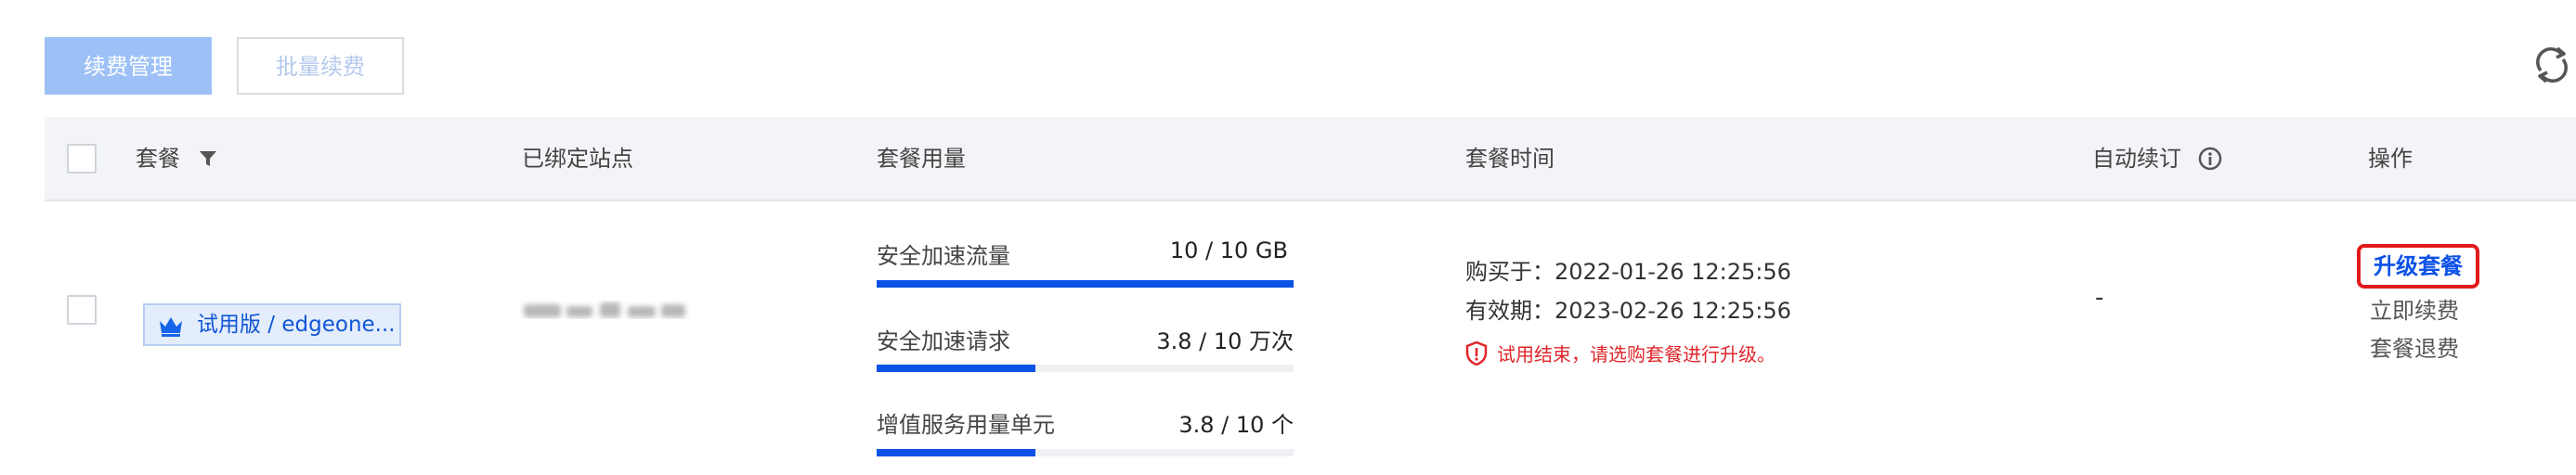 Image resolution: width=2576 pixels, height=475 pixels. Describe the element at coordinates (2551, 65) in the screenshot. I see `refresh-icon` at that location.